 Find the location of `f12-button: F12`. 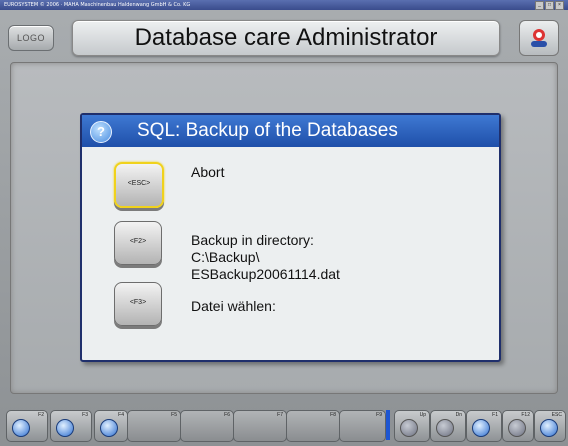

f12-button: F12 is located at coordinates (518, 426).